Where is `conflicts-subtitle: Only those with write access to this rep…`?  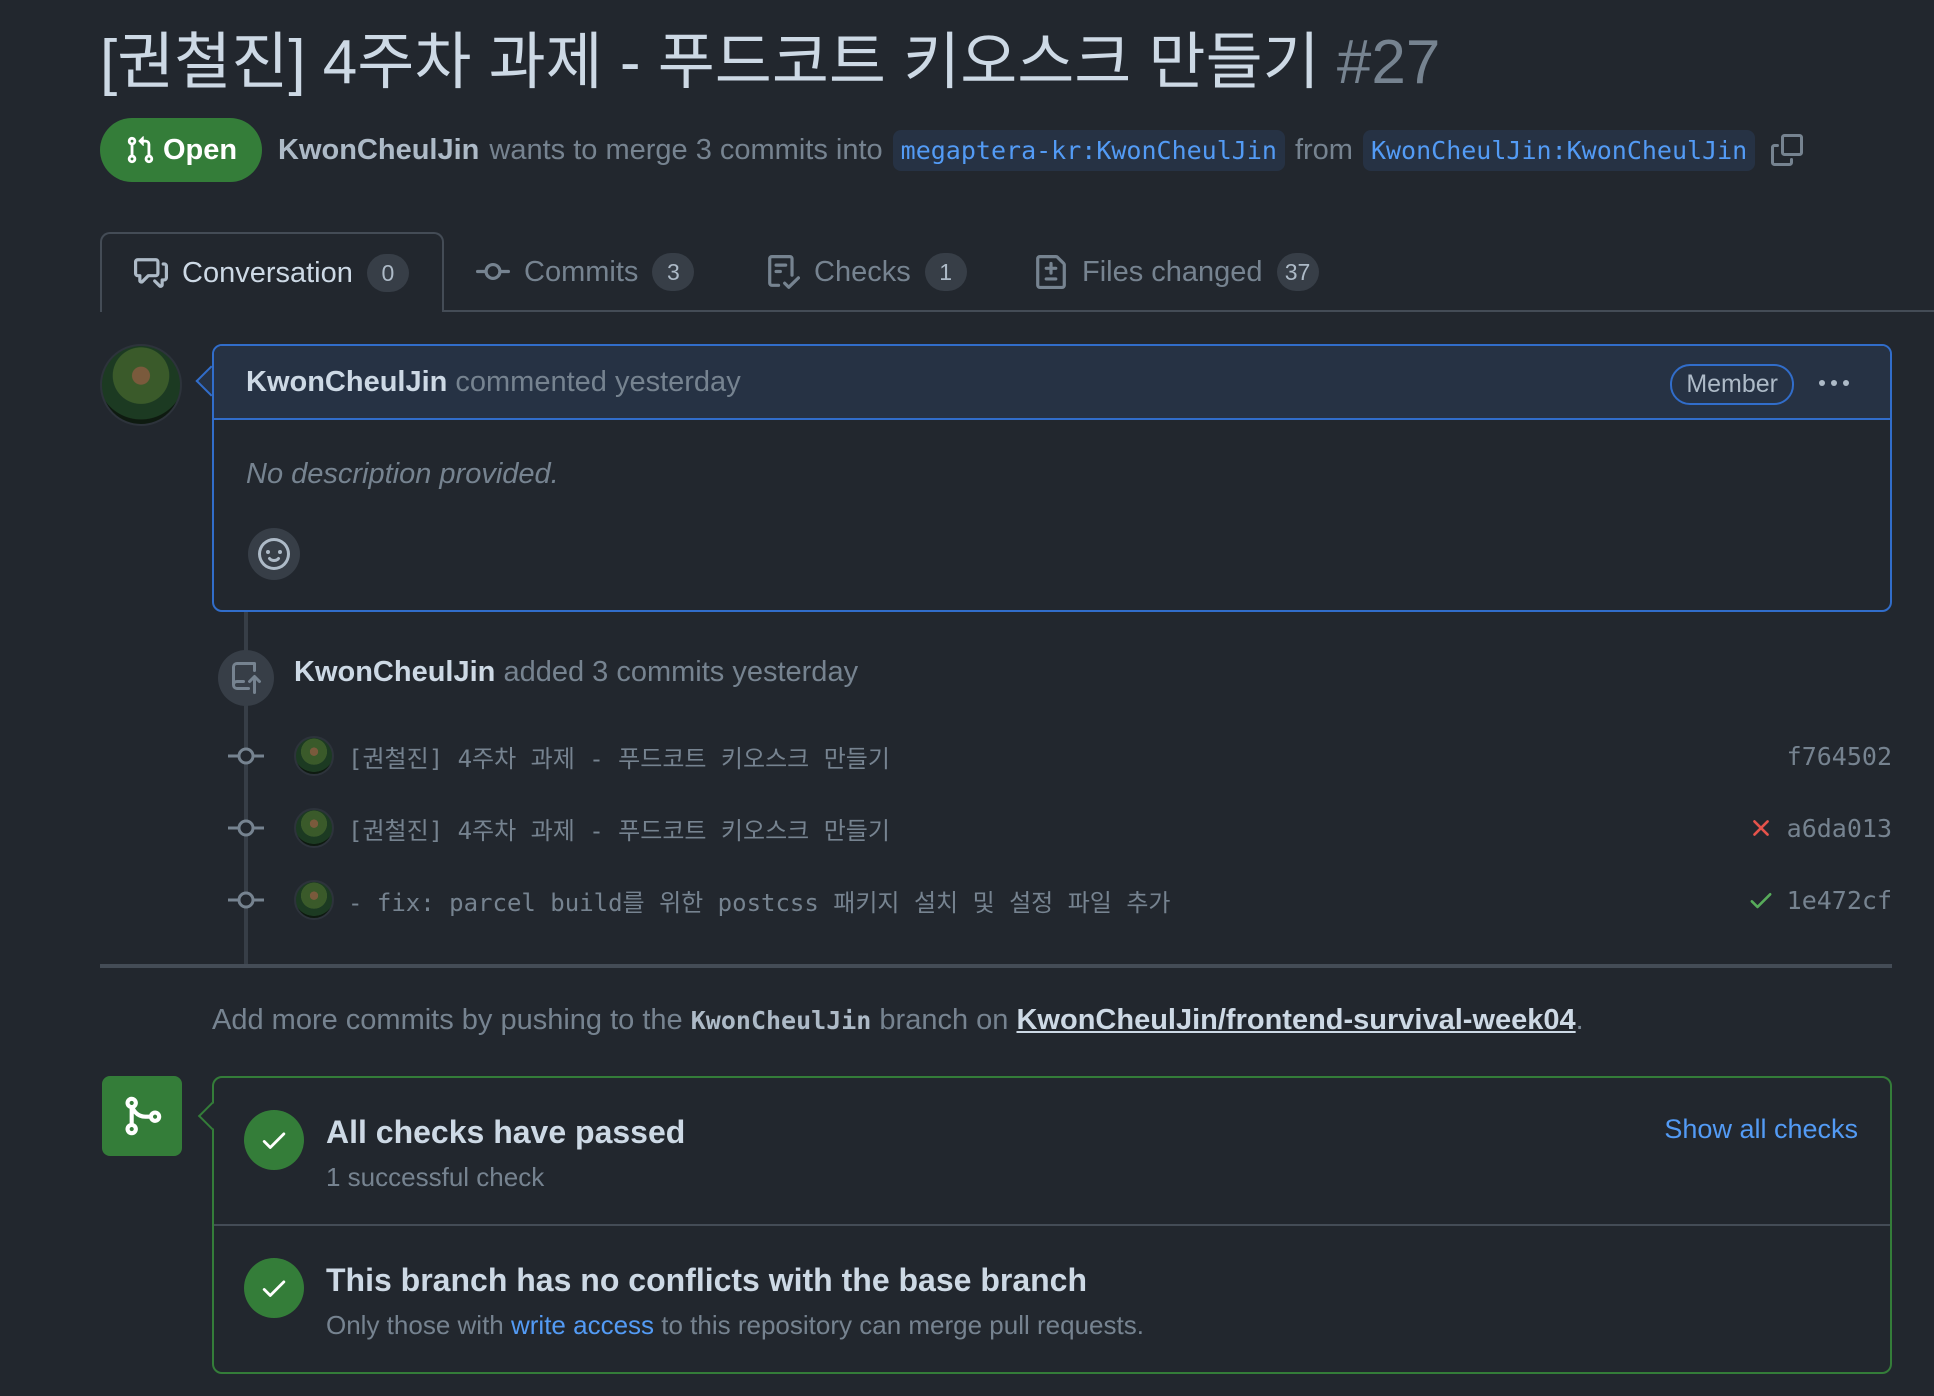 conflicts-subtitle: Only those with write access to this rep… is located at coordinates (735, 1325).